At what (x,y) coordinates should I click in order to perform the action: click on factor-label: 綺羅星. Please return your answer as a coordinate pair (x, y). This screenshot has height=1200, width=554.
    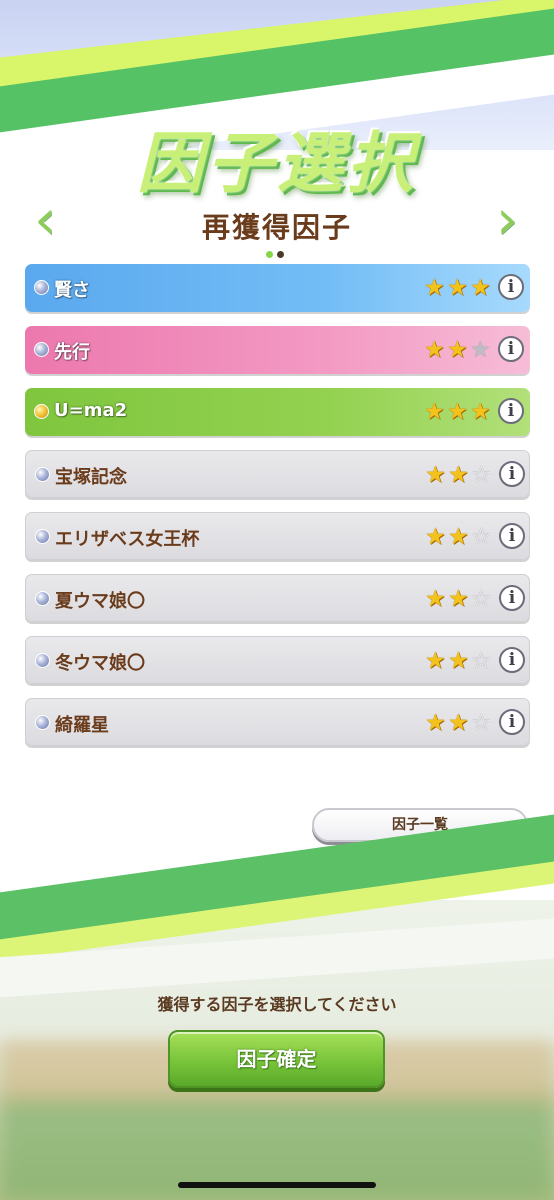
    Looking at the image, I should click on (82, 725).